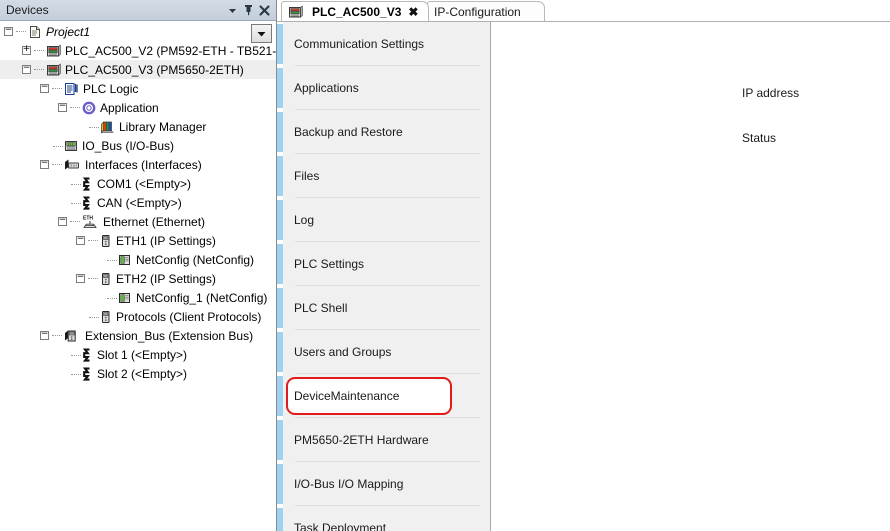  What do you see at coordinates (304, 220) in the screenshot?
I see `category-item-label: Log` at bounding box center [304, 220].